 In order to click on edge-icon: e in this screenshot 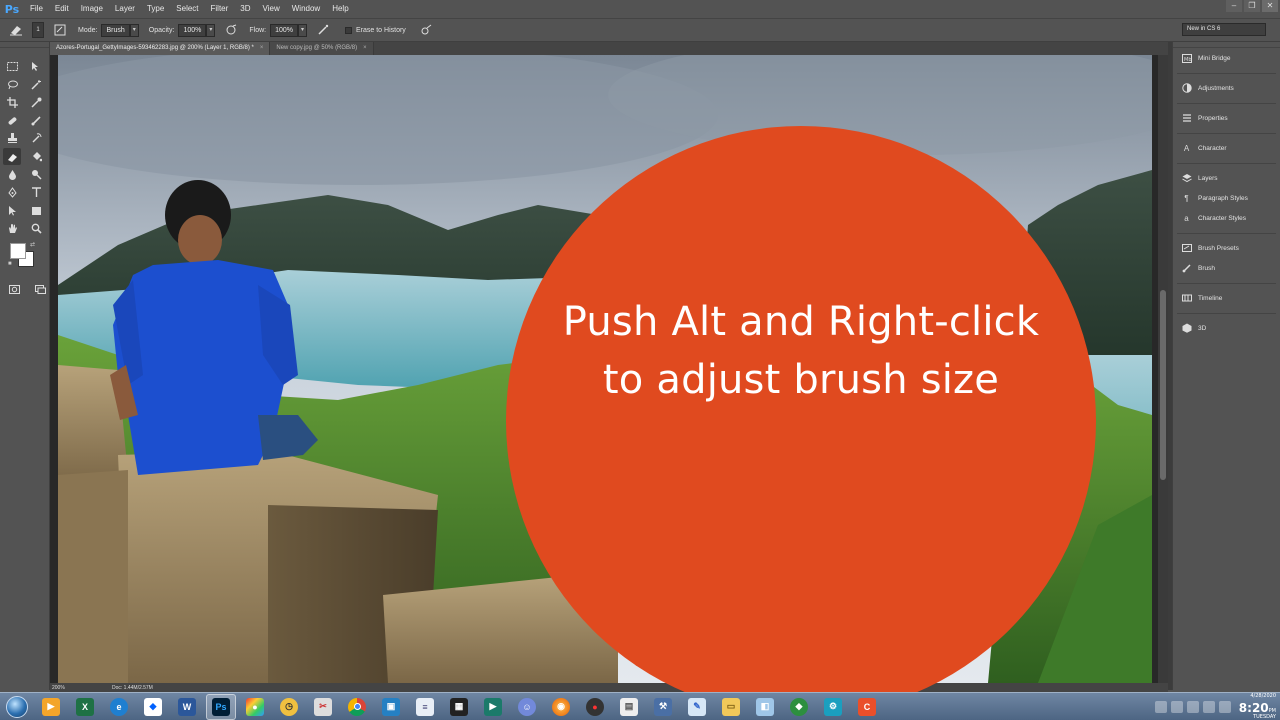, I will do `click(119, 707)`.